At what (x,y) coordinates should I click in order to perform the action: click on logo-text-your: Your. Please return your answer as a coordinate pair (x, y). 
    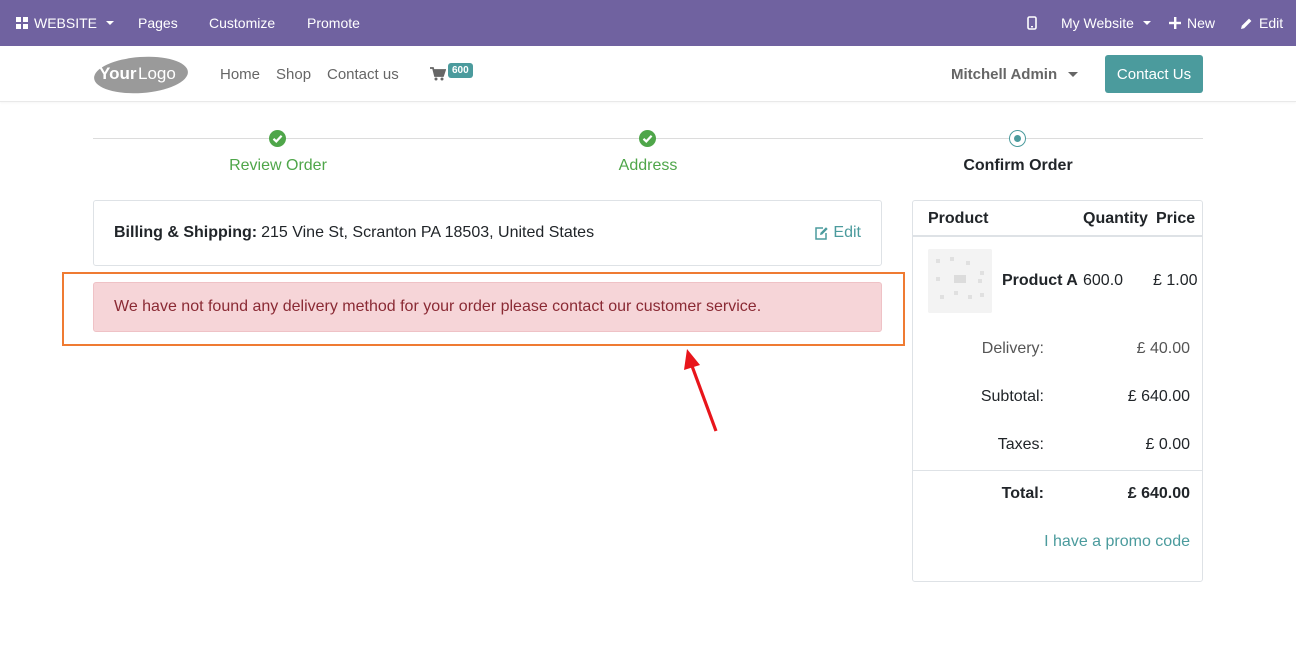
    Looking at the image, I should click on (118, 73).